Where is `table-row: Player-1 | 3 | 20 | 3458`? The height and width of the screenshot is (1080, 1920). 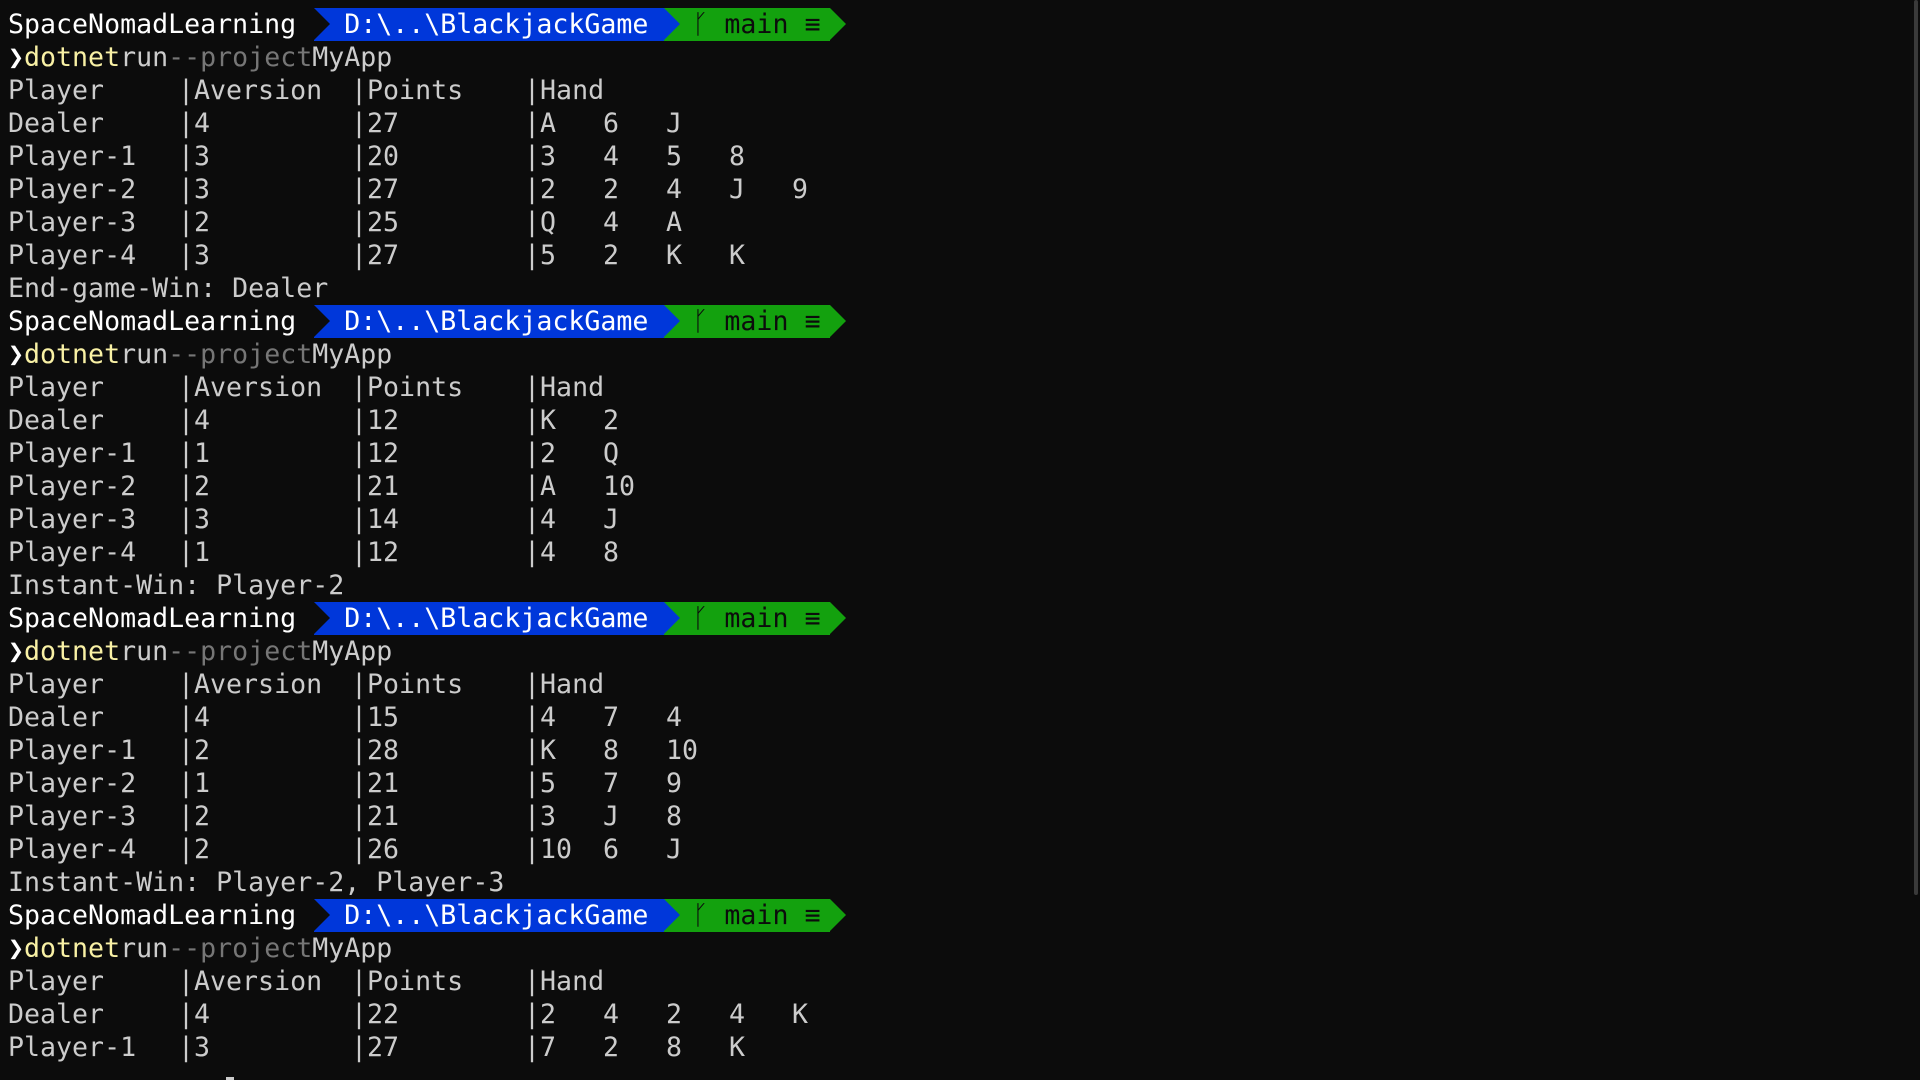
table-row: Player-1 | 3 | 20 | 3458 is located at coordinates (964, 156).